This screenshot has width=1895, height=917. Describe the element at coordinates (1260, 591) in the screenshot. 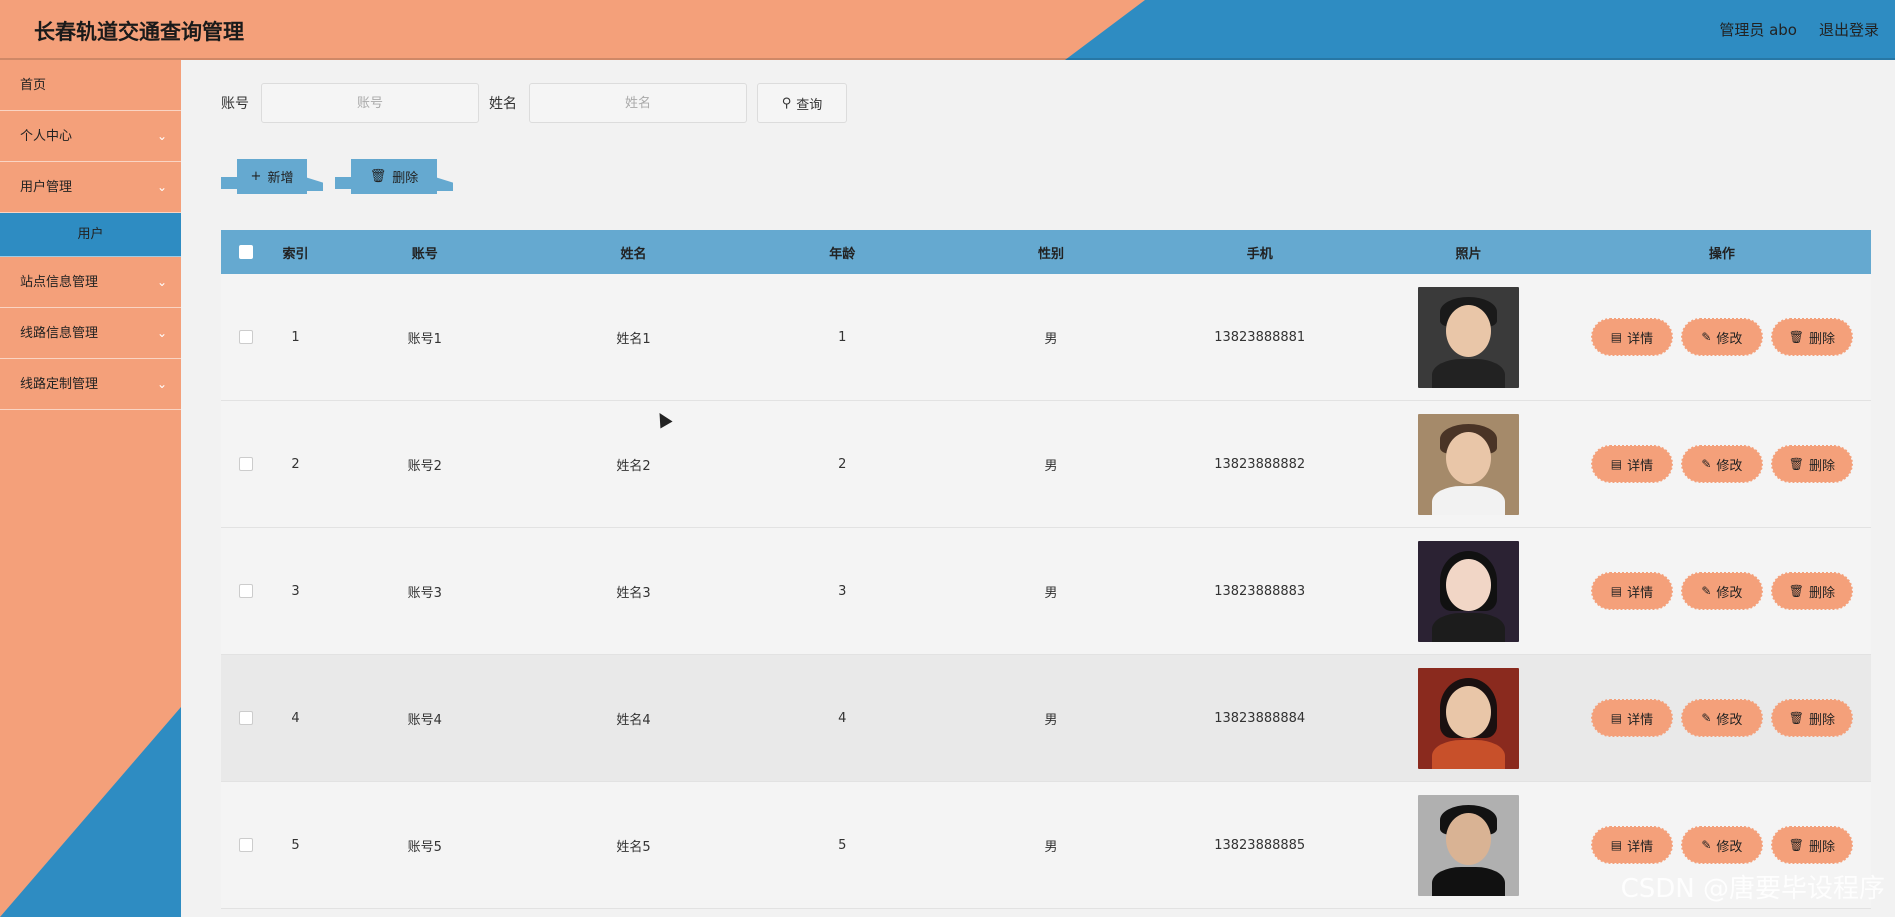

I see `phone-cell: 13823888883` at that location.